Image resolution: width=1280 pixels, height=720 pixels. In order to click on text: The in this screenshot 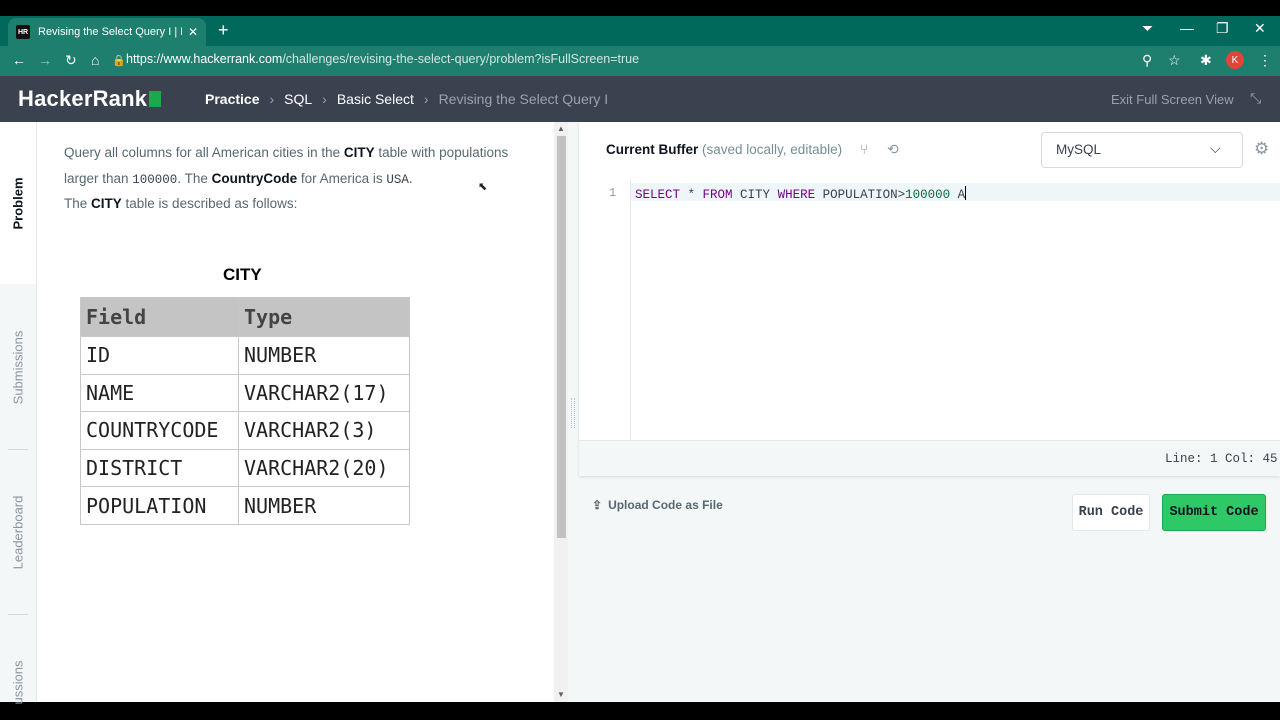, I will do `click(78, 203)`.